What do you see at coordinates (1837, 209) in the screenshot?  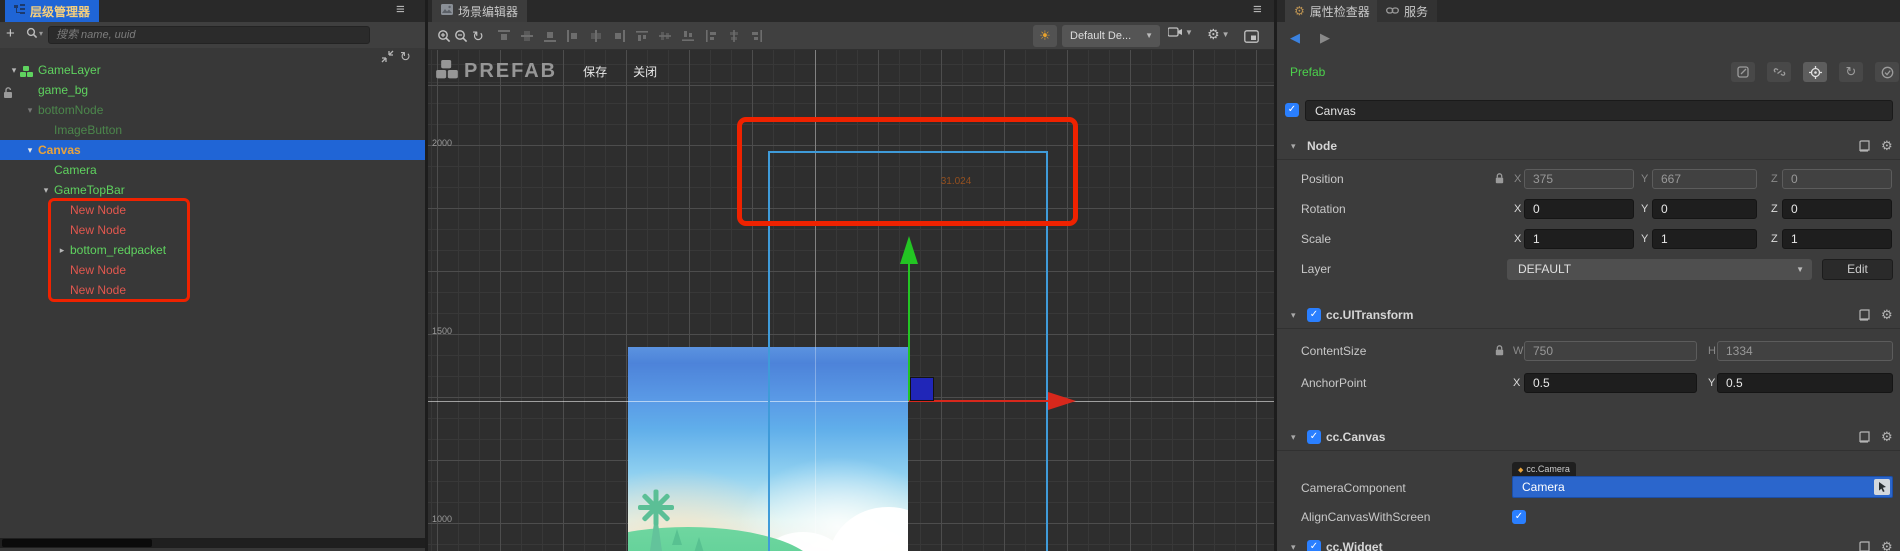 I see `rotation-z-input` at bounding box center [1837, 209].